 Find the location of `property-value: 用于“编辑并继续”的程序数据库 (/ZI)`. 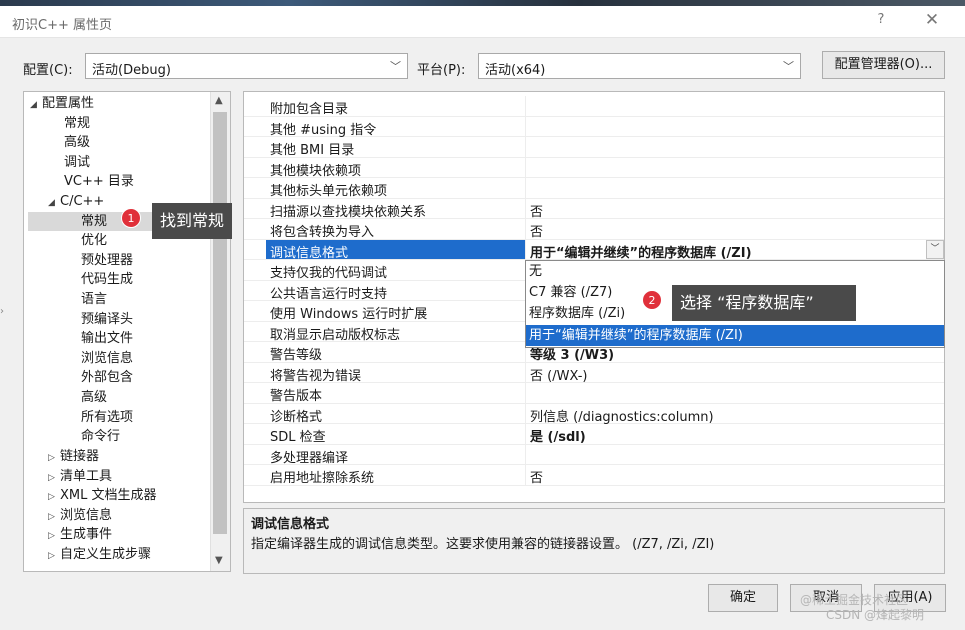

property-value: 用于“编辑并继续”的程序数据库 (/ZI) is located at coordinates (641, 253).